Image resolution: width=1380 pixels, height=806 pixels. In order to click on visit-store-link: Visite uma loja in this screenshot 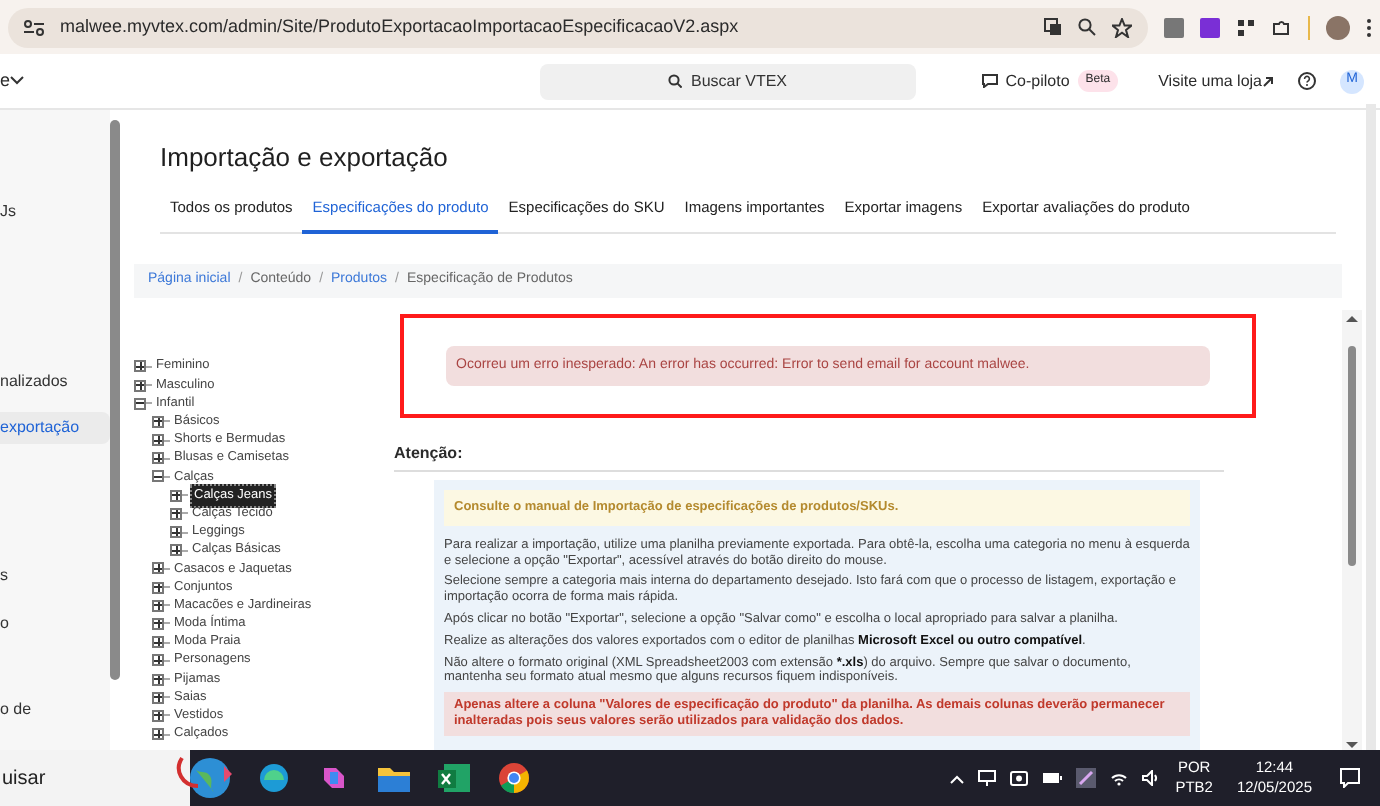, I will do `click(1216, 81)`.